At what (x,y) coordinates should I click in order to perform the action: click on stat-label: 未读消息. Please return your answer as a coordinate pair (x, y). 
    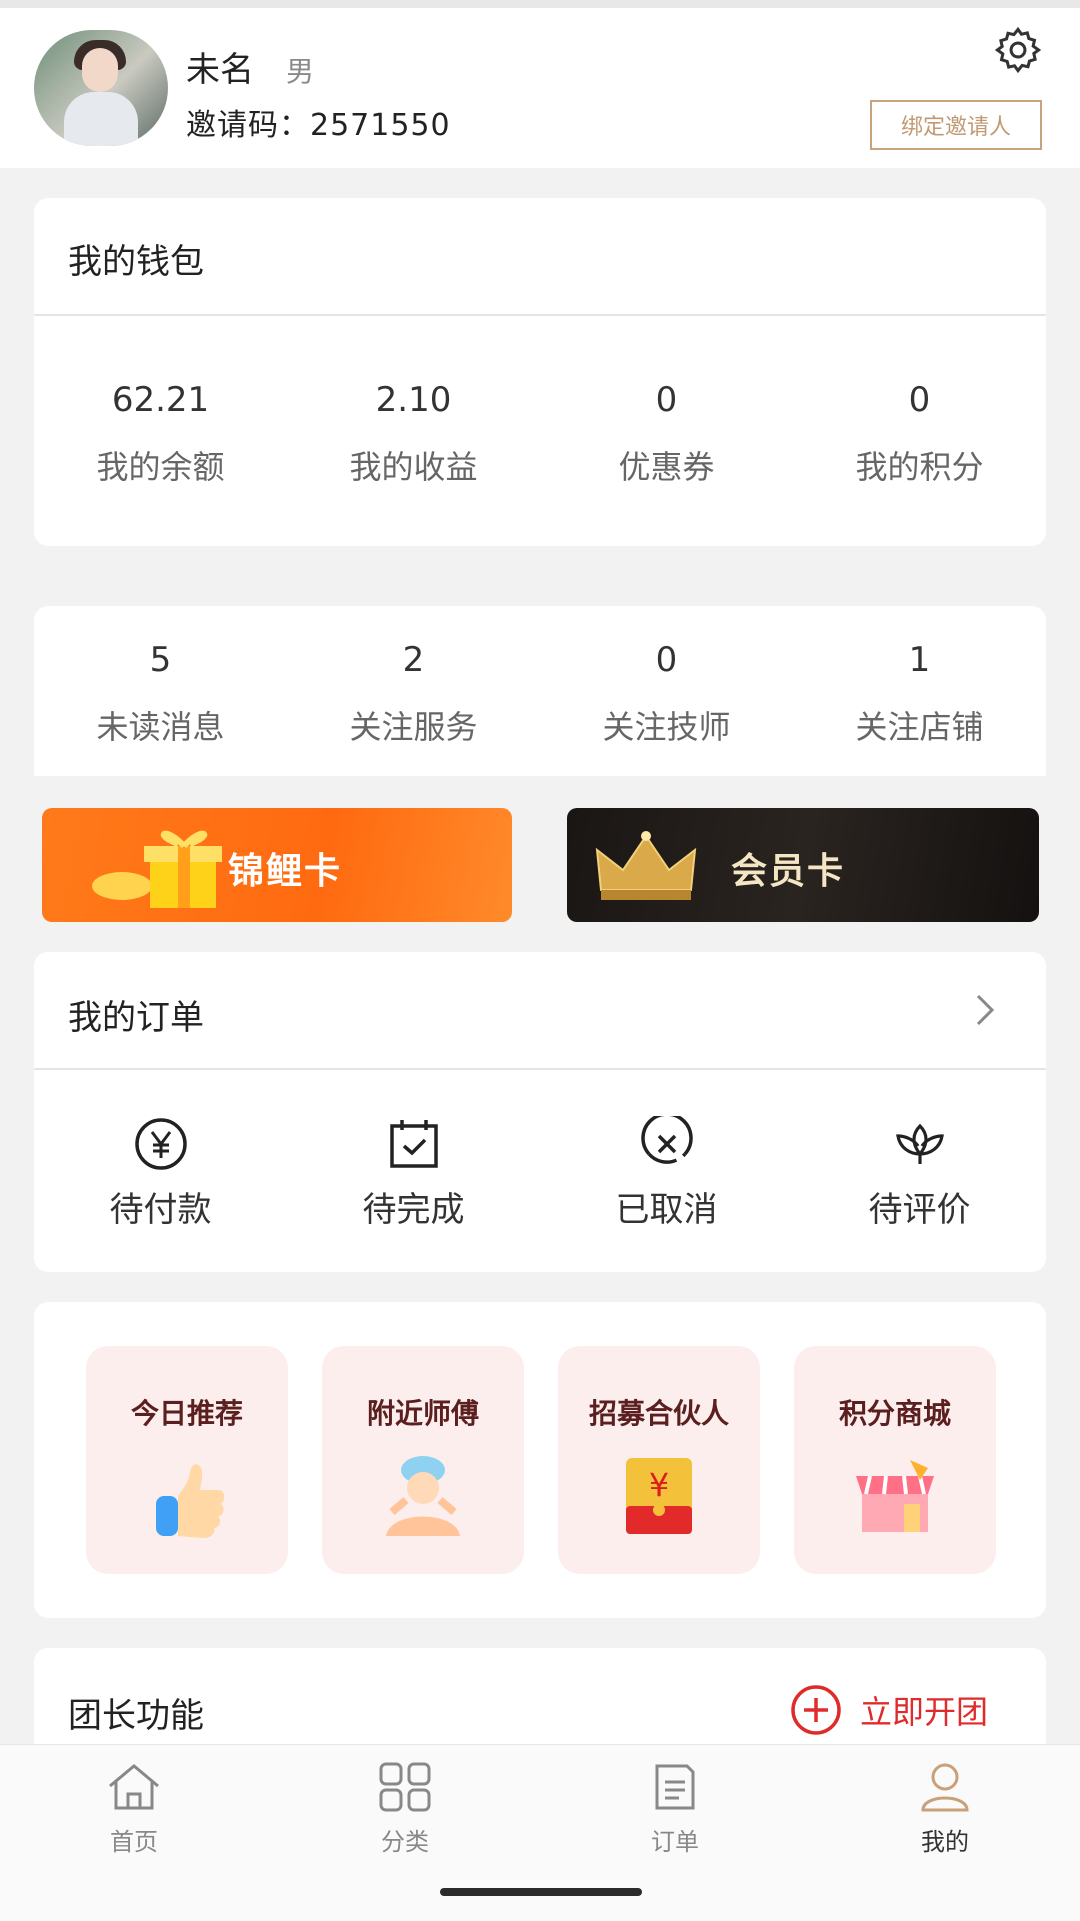
    Looking at the image, I should click on (160, 727).